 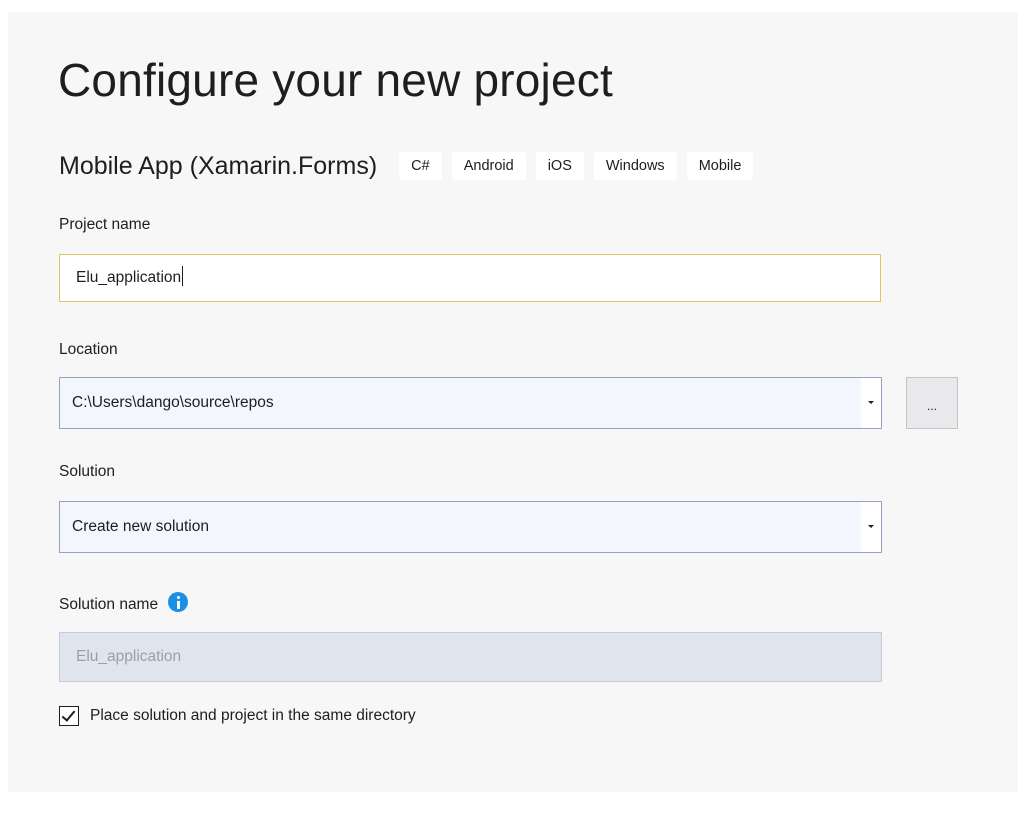 I want to click on tag-android: Android, so click(x=488, y=166).